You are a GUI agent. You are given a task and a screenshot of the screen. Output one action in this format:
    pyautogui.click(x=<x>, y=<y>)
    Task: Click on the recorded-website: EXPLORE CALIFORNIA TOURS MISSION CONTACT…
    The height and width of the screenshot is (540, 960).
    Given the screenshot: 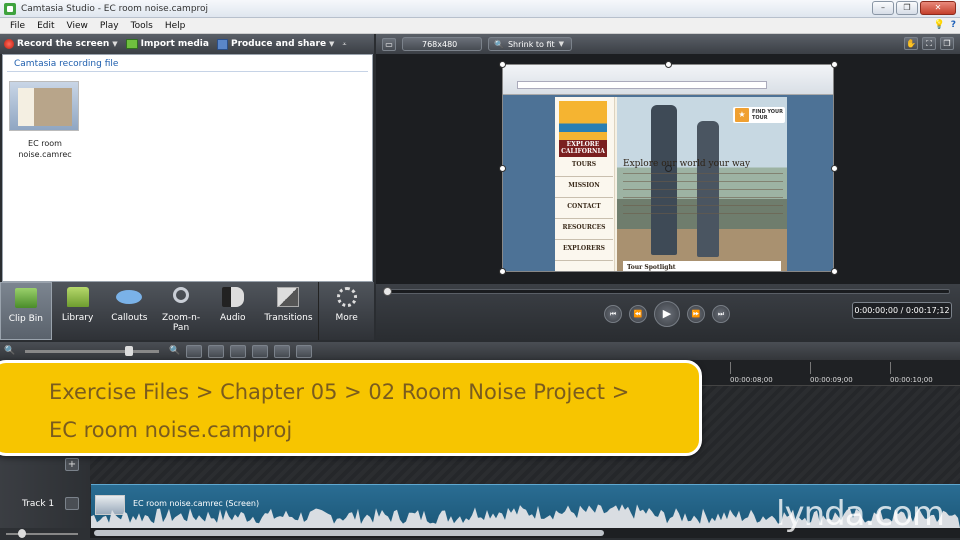 What is the action you would take?
    pyautogui.click(x=671, y=184)
    